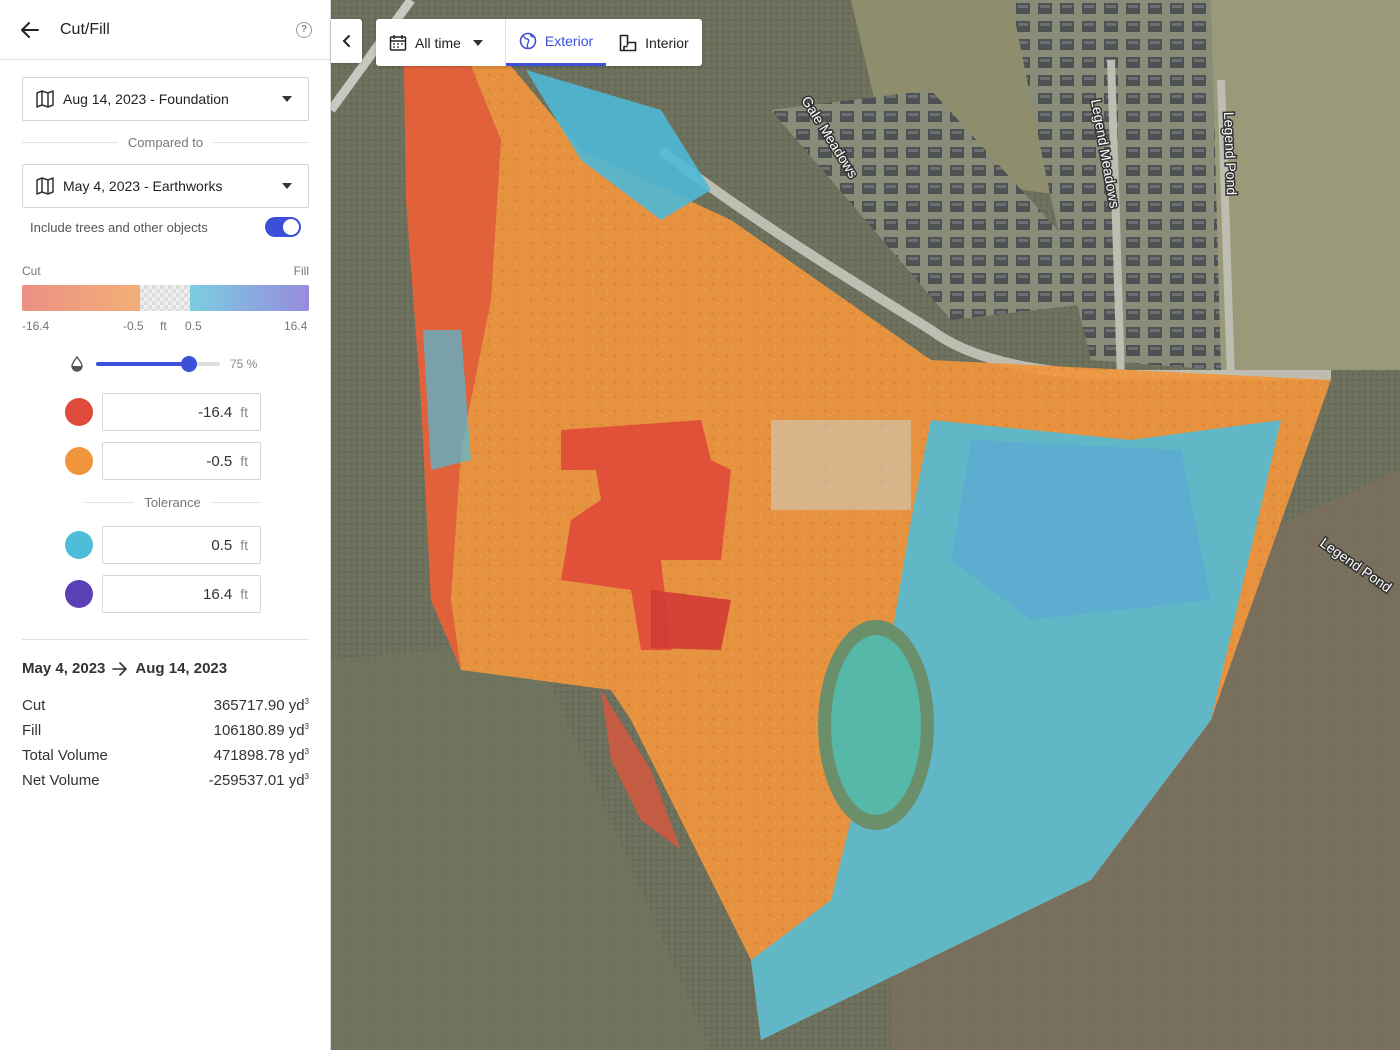 The image size is (1400, 1050). Describe the element at coordinates (133, 326) in the screenshot. I see `legend-tick: -0.5` at that location.